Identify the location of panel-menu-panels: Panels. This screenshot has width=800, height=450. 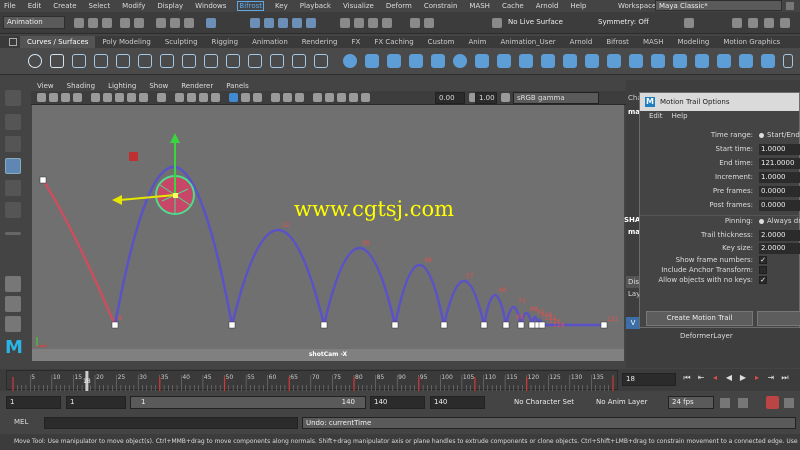
(237, 86).